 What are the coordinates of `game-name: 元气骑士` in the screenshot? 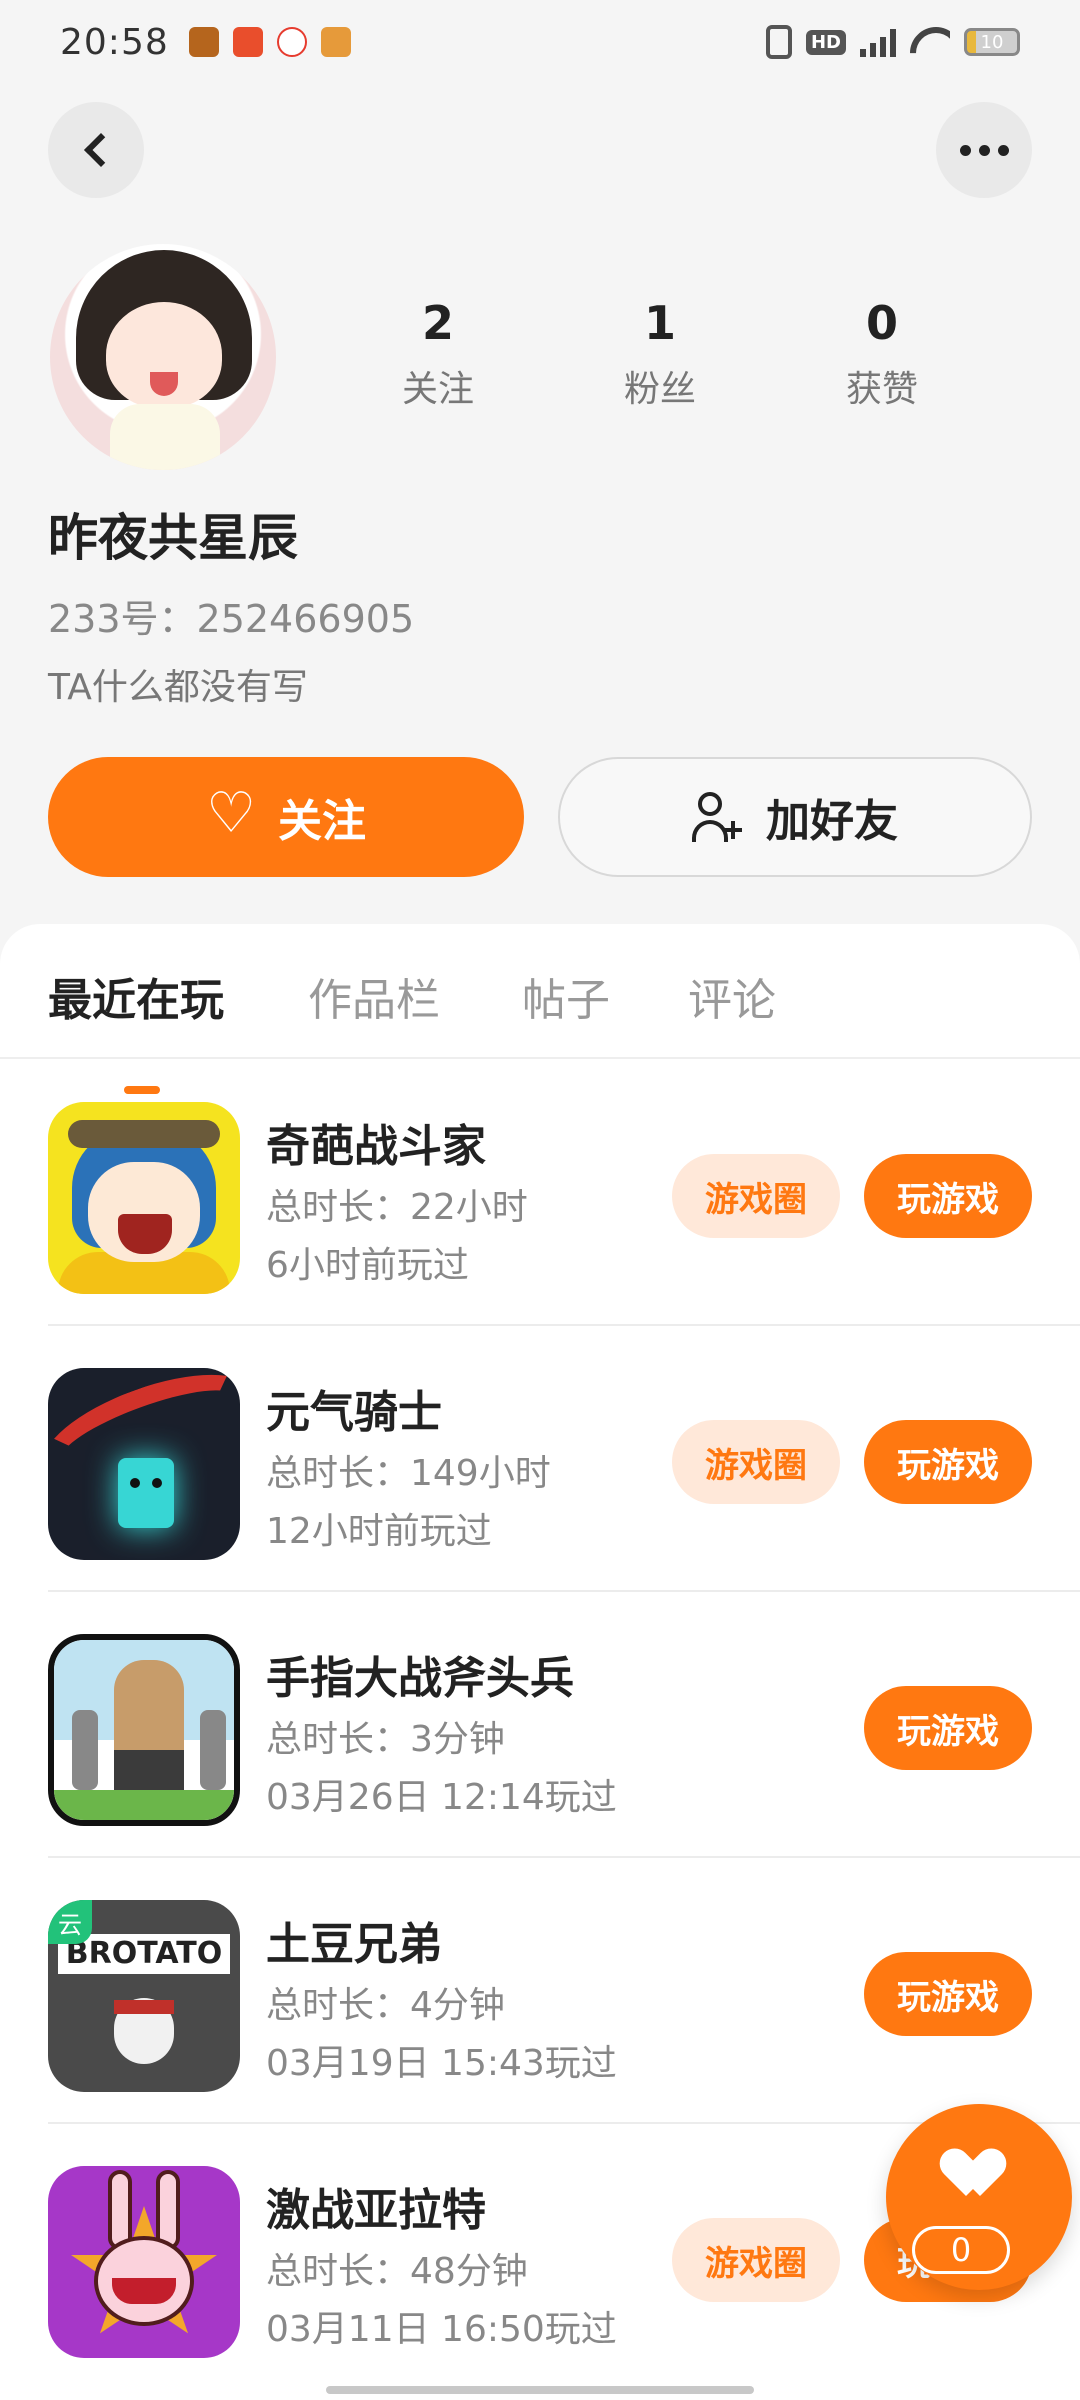 It's located at (354, 1412).